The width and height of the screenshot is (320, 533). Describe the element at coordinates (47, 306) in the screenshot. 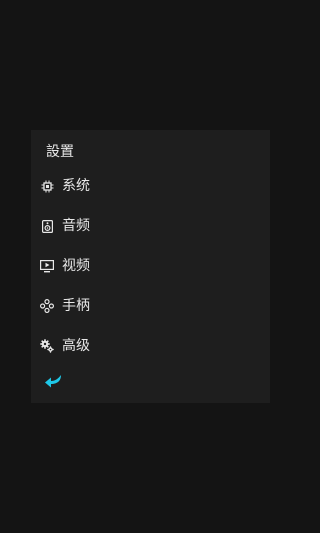

I see `gamepad-icon` at that location.